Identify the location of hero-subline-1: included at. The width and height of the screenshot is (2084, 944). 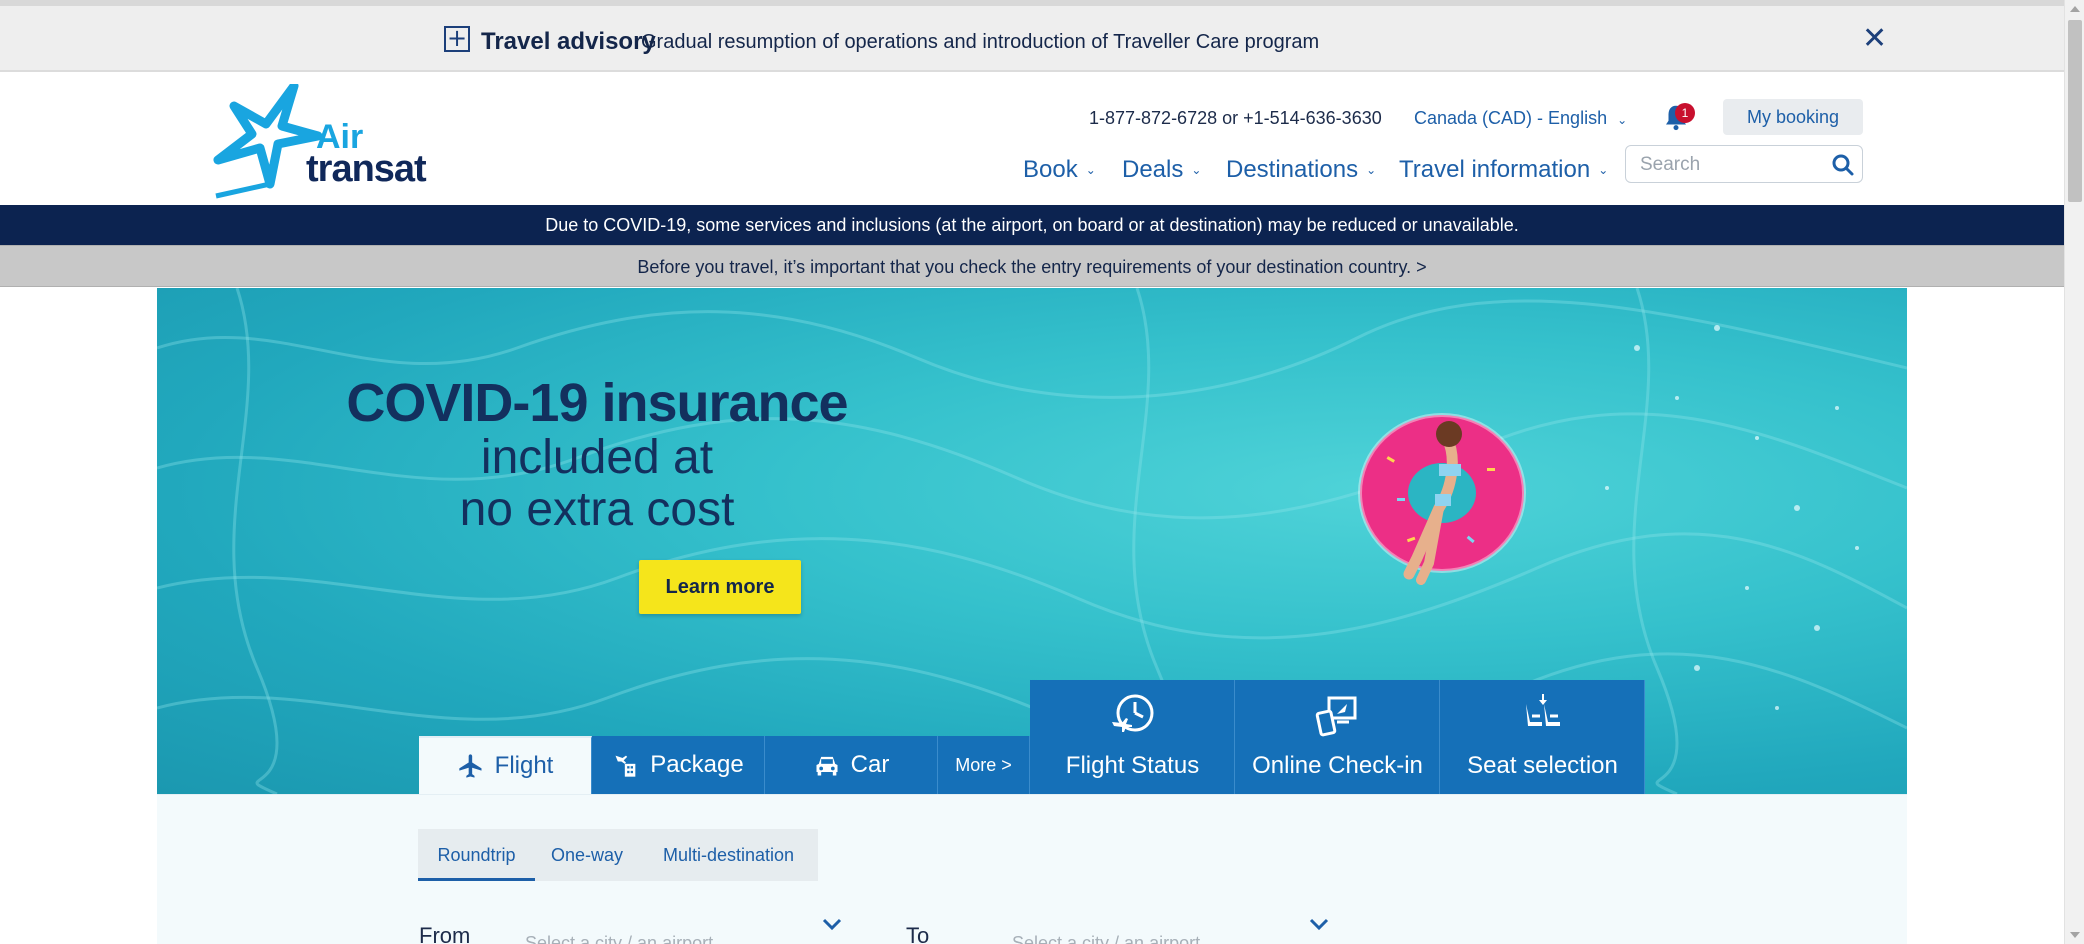
(597, 457).